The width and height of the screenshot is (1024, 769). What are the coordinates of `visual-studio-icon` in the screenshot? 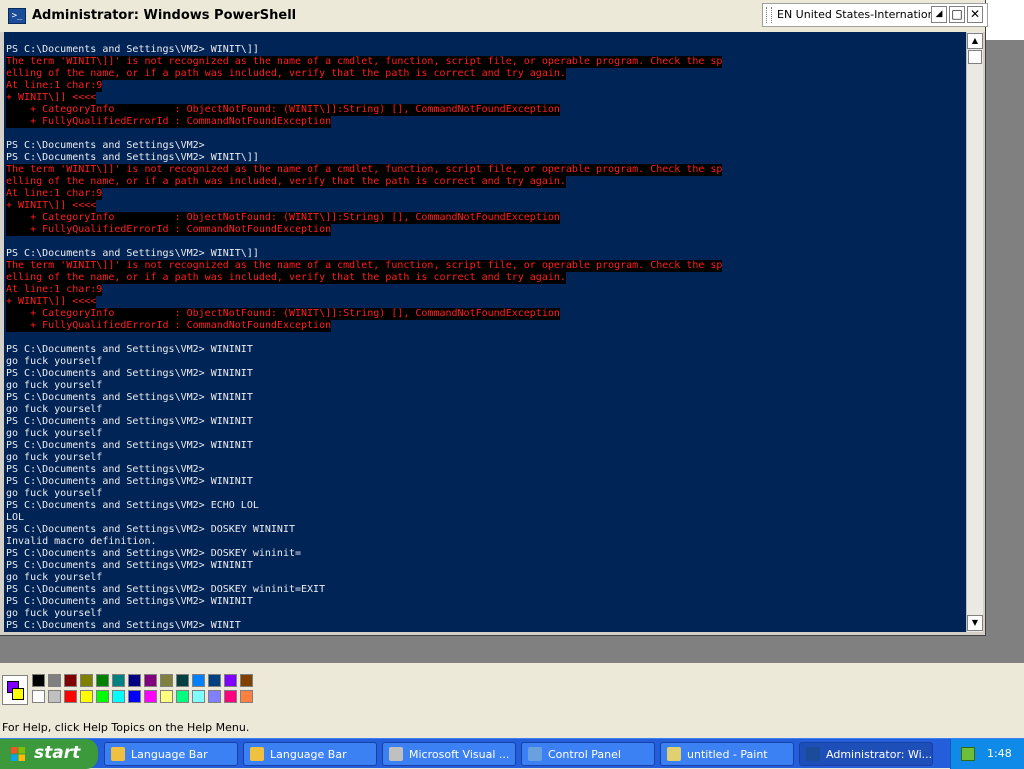 It's located at (396, 754).